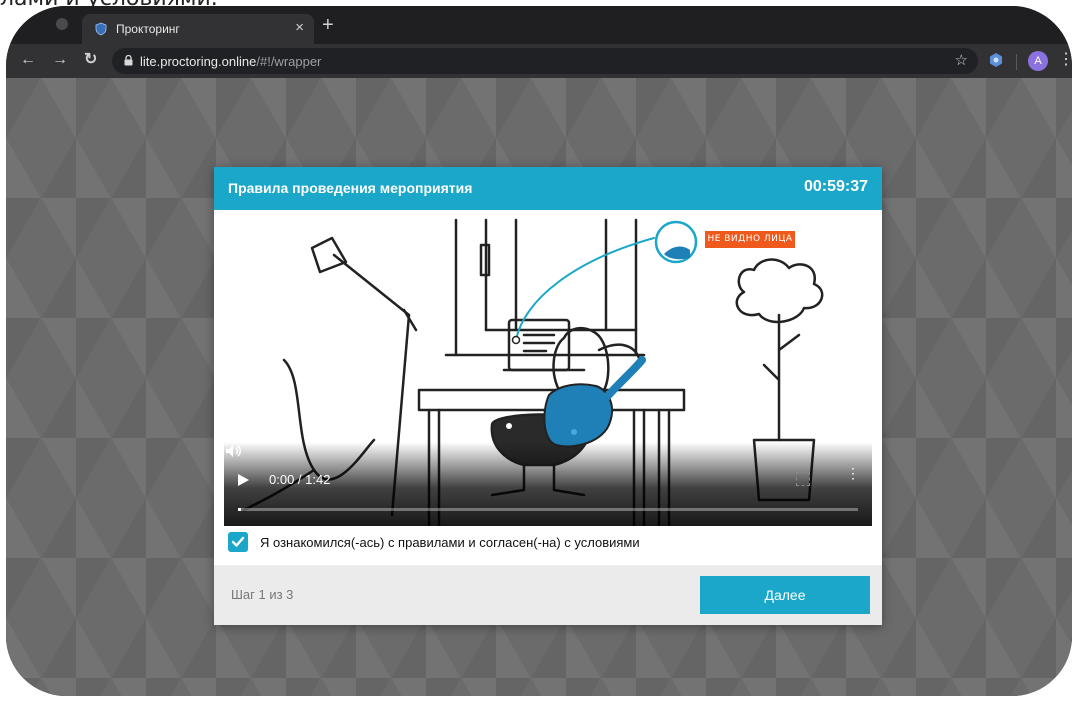  What do you see at coordinates (548, 595) in the screenshot?
I see `modal-footer: Шаг 1 из 3 Далее` at bounding box center [548, 595].